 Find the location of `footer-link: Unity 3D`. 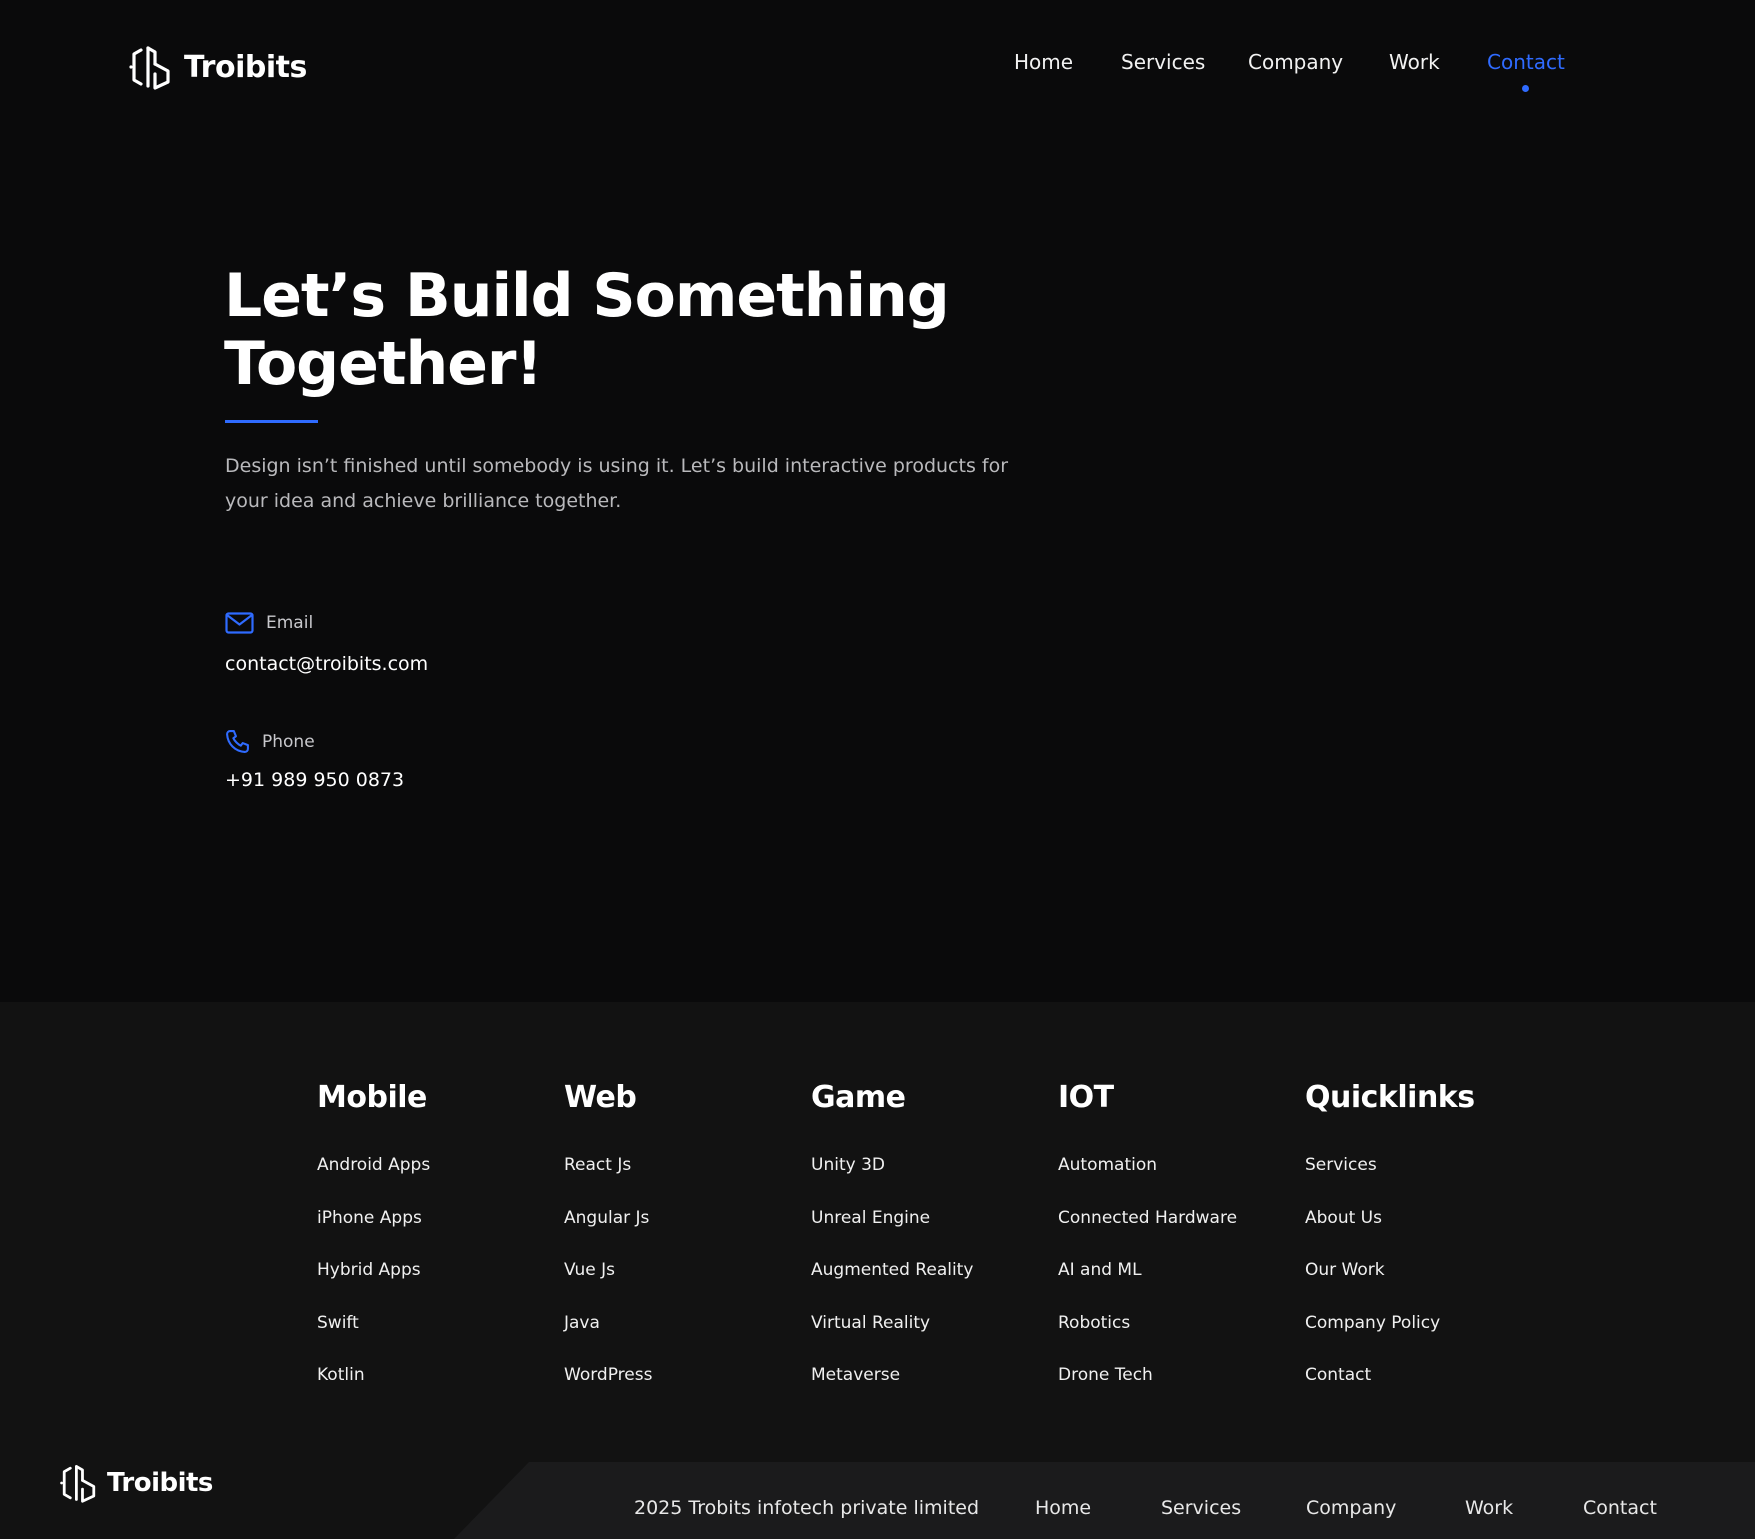

footer-link: Unity 3D is located at coordinates (892, 1176).